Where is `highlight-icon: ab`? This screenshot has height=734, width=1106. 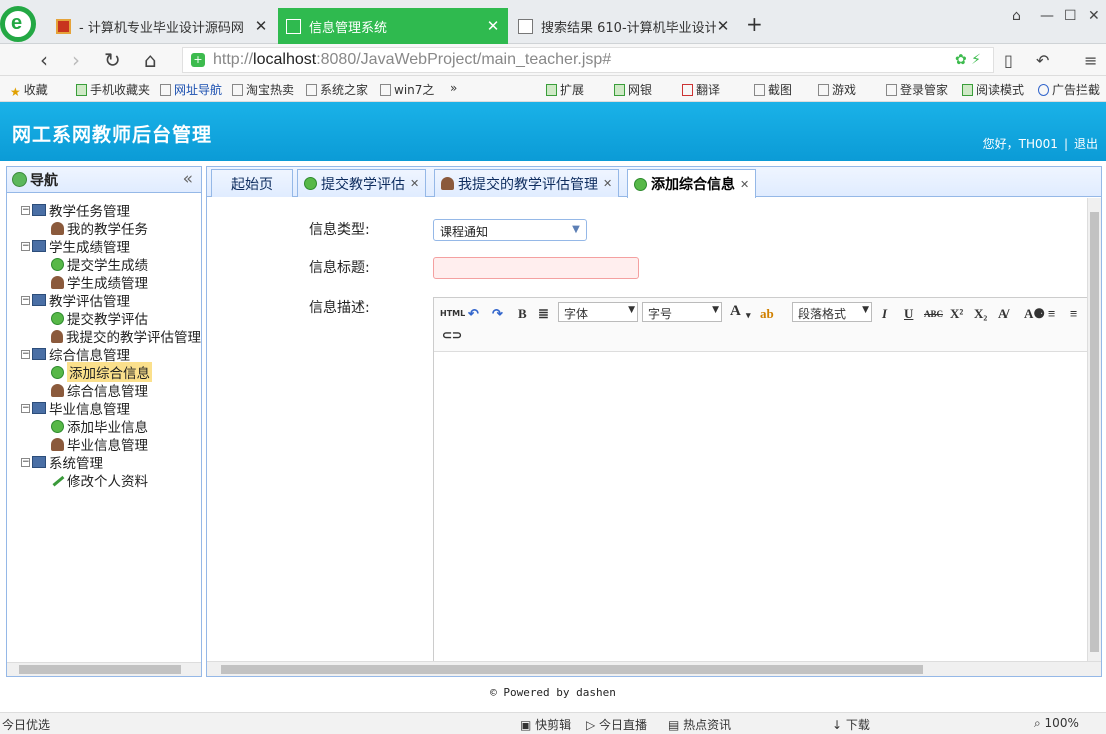 highlight-icon: ab is located at coordinates (767, 314).